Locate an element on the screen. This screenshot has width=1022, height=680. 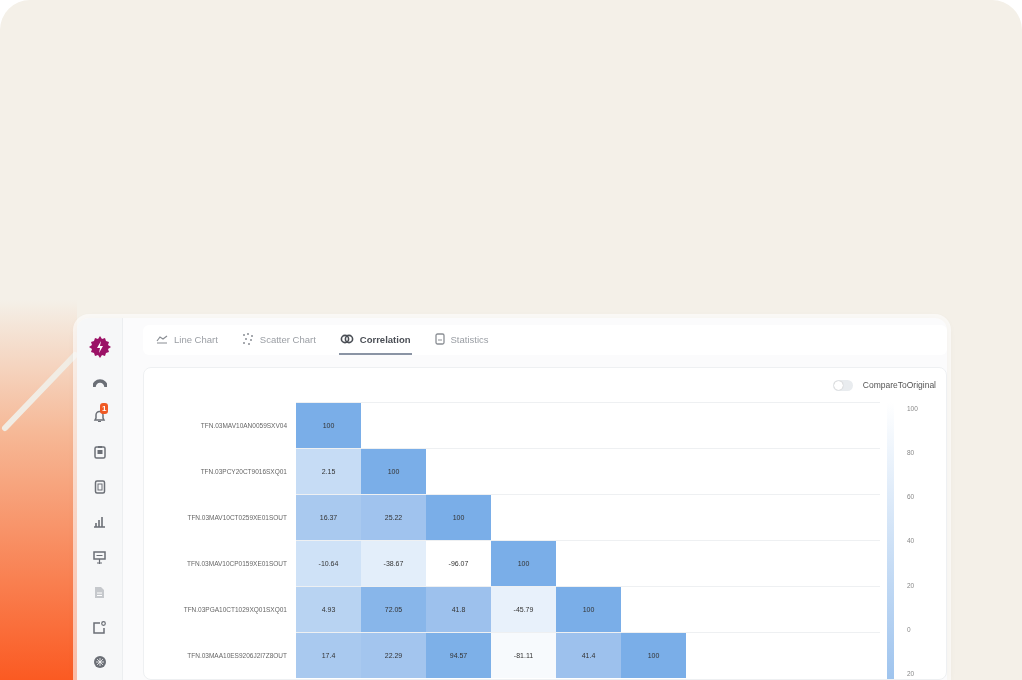
notification-badge: 1 is located at coordinates (104, 408).